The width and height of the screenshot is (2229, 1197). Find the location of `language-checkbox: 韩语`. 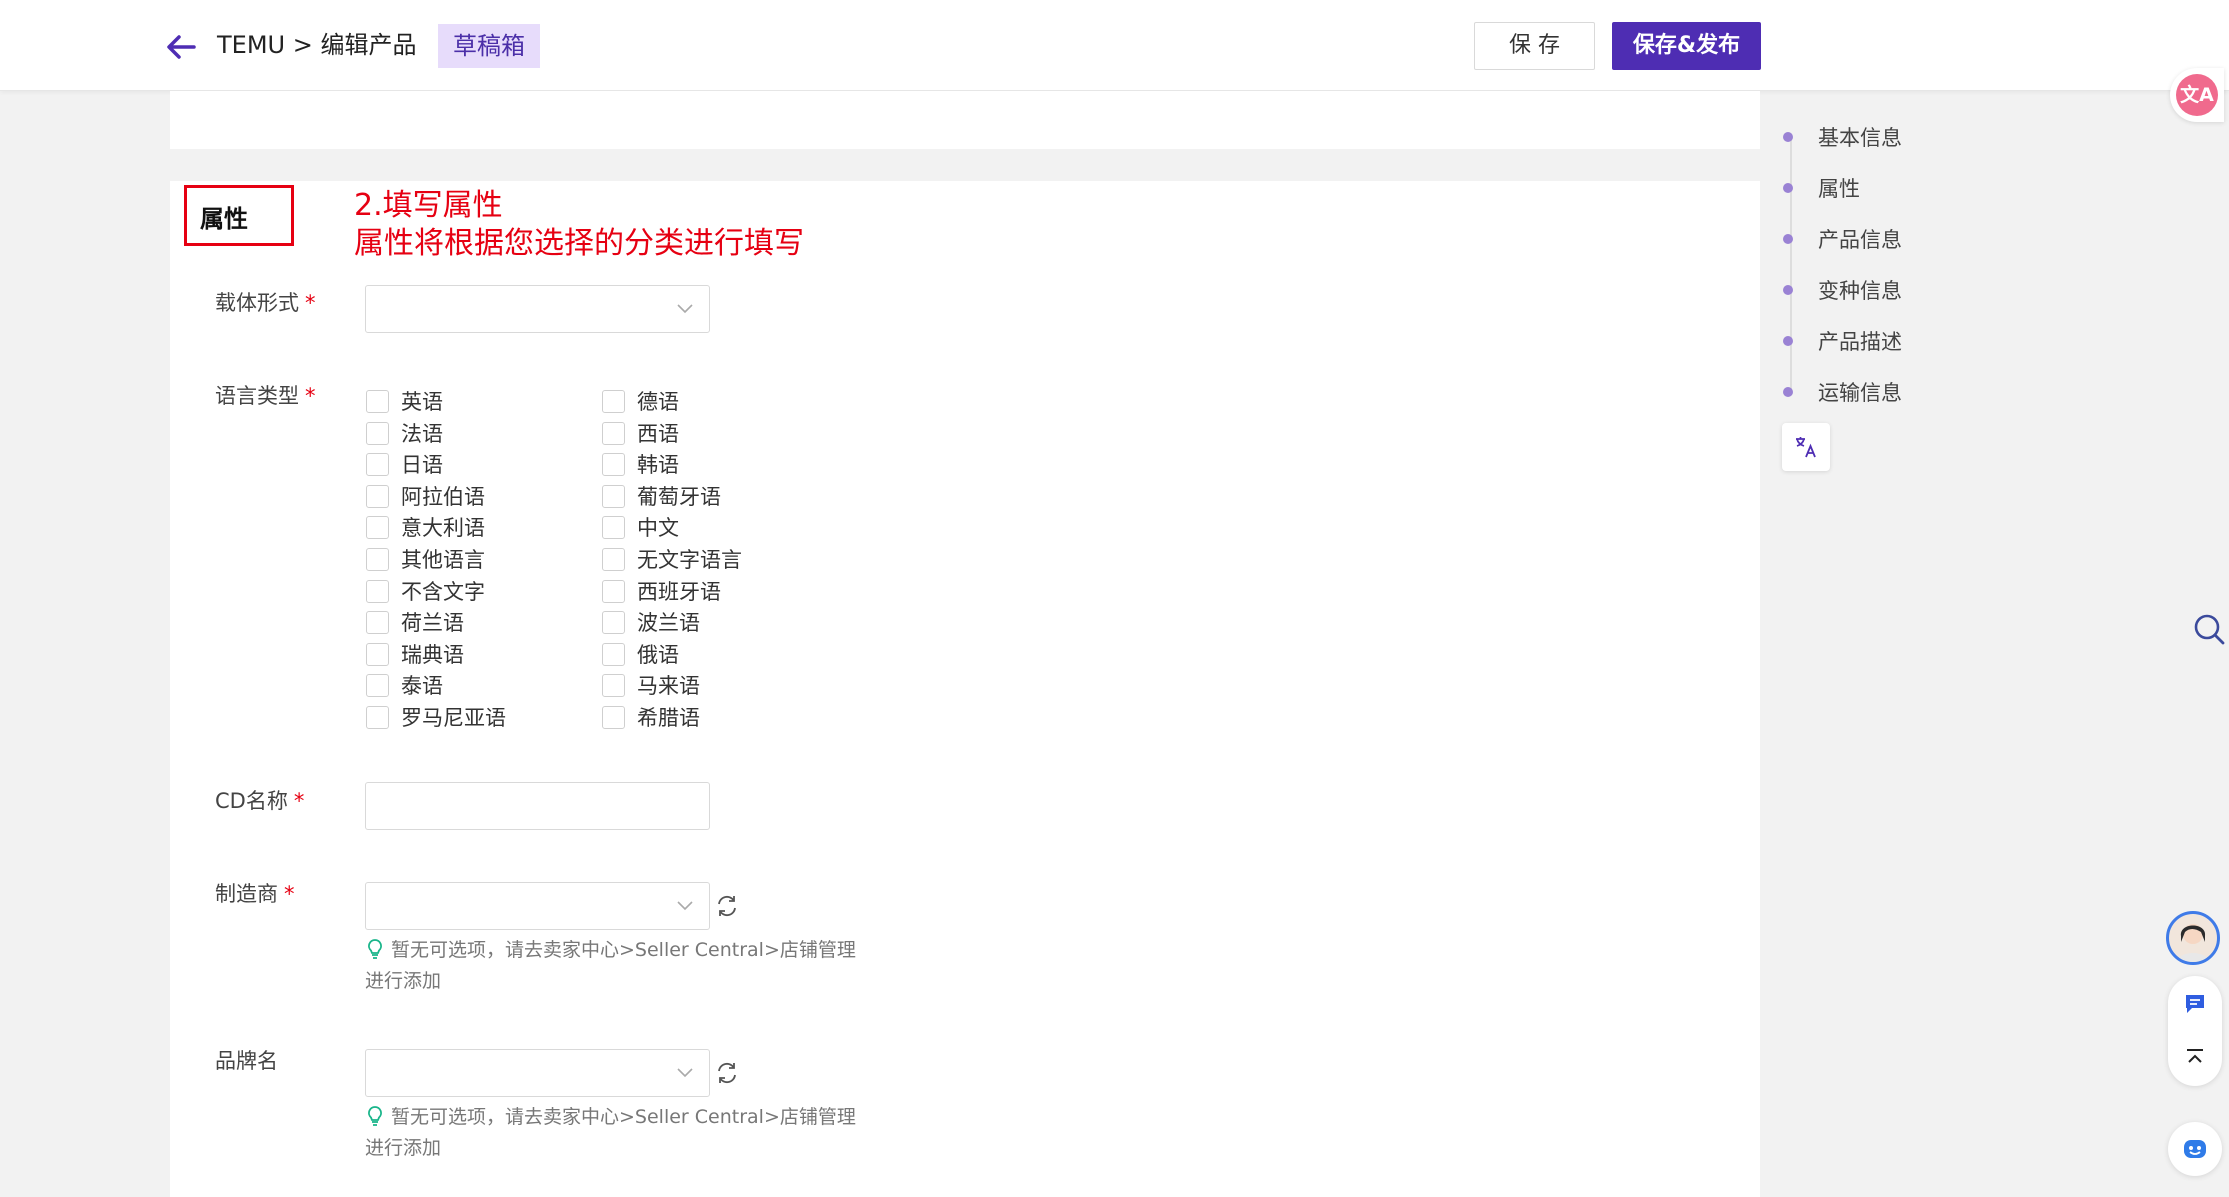

language-checkbox: 韩语 is located at coordinates (640, 464).